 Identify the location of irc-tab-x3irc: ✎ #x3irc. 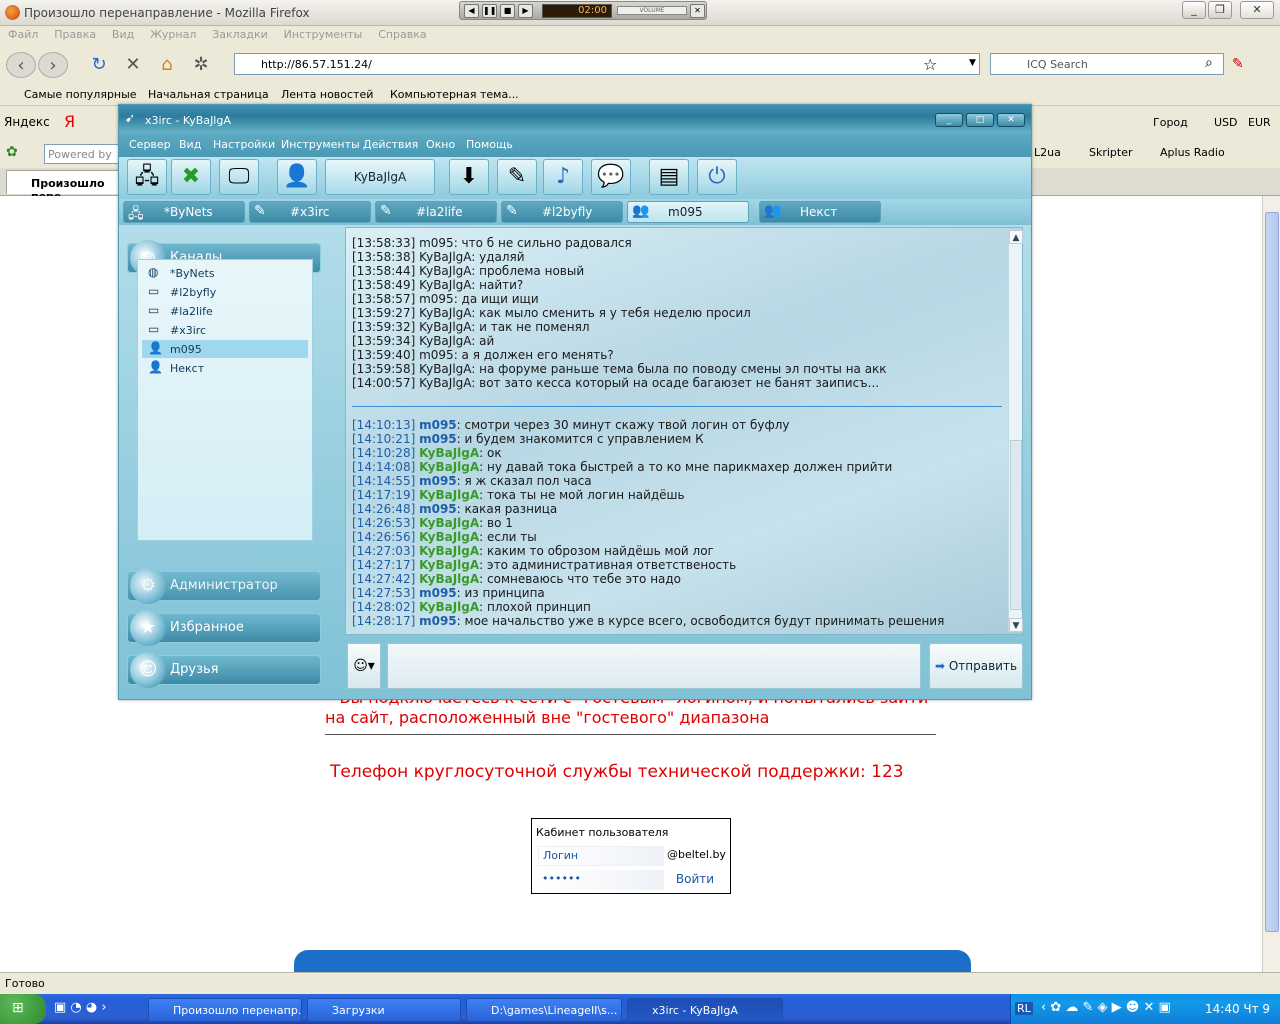
(310, 212).